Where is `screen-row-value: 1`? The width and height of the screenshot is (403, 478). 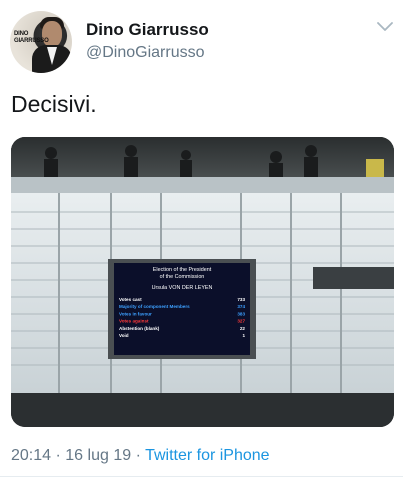
screen-row-value: 1 is located at coordinates (243, 335).